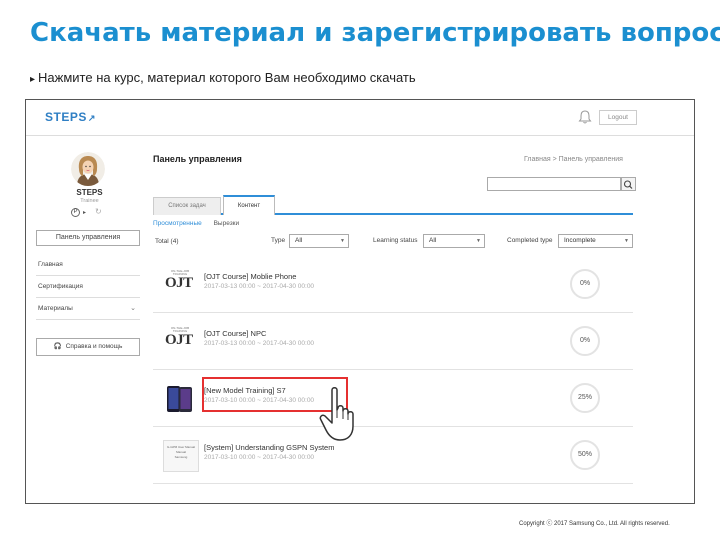  What do you see at coordinates (88, 309) in the screenshot?
I see `sidebar-item-materials: Материалы ⌄` at bounding box center [88, 309].